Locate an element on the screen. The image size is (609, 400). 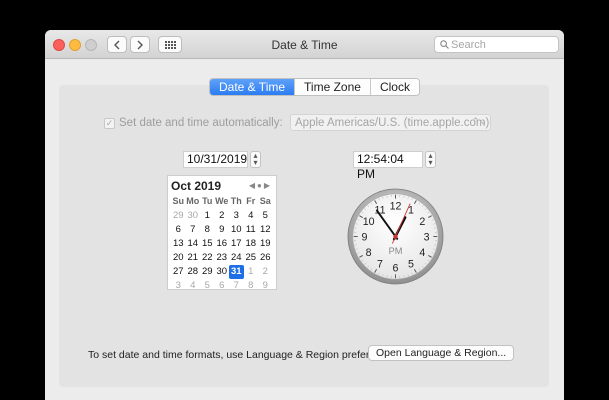
calendar-day: 13 is located at coordinates (178, 244).